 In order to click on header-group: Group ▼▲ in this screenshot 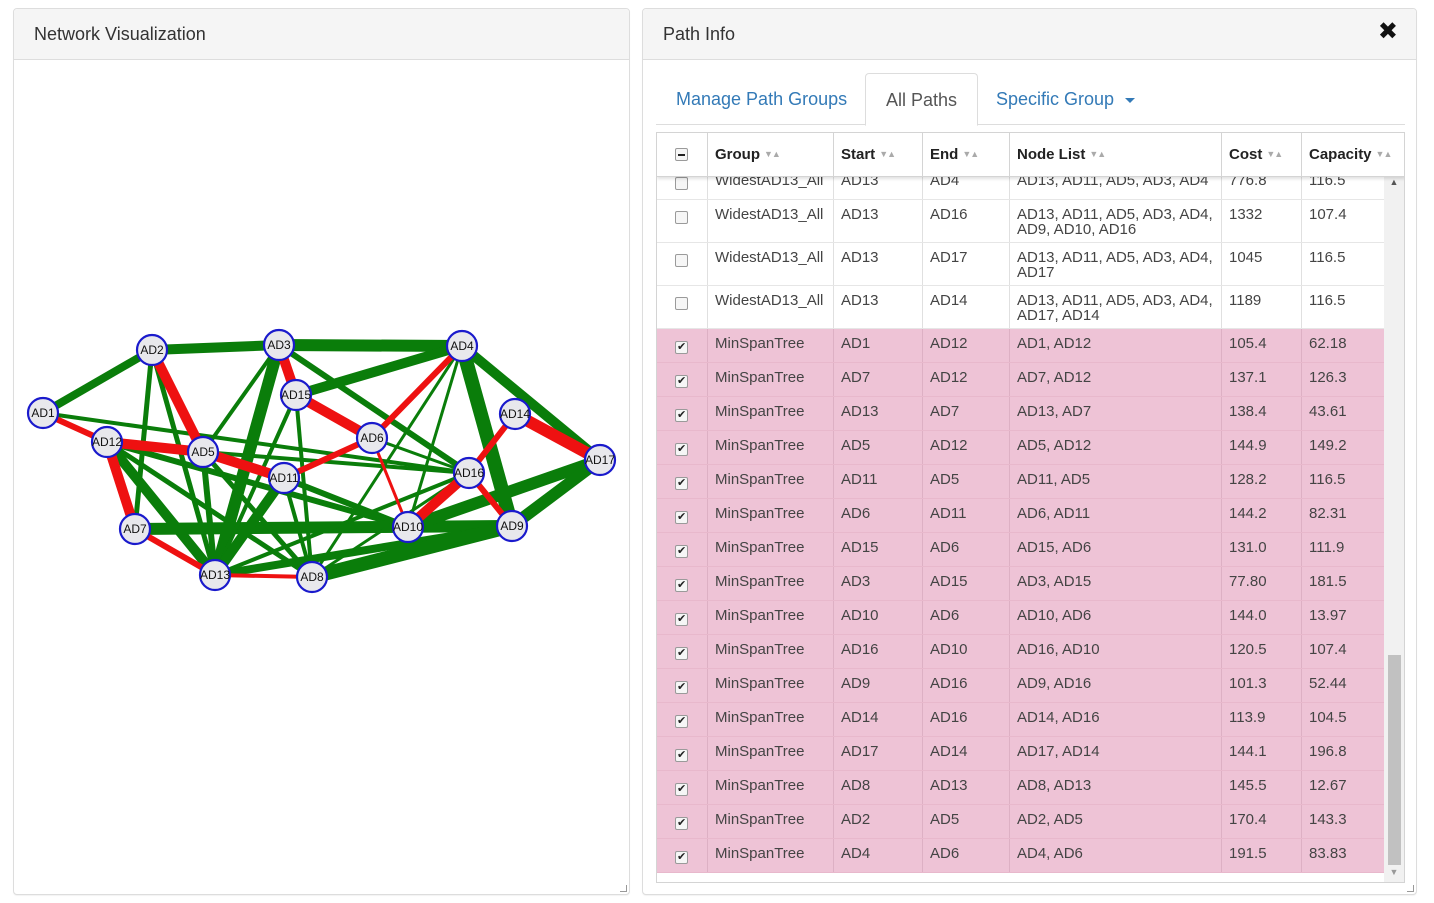, I will do `click(771, 154)`.